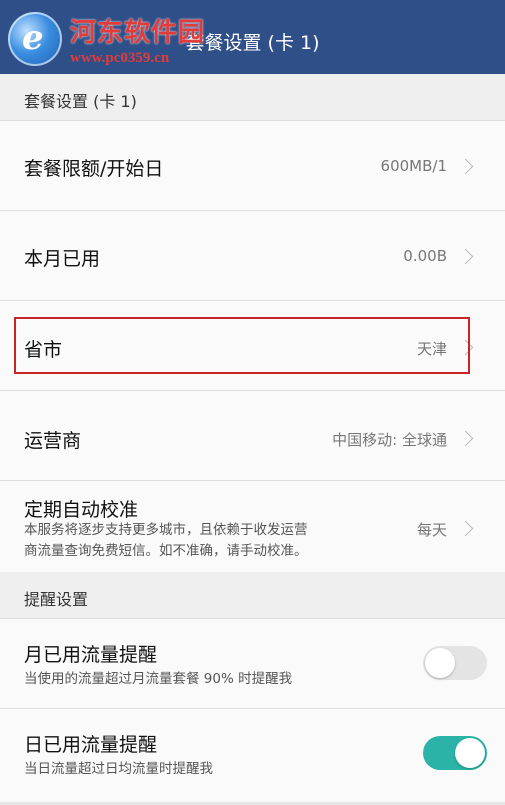  I want to click on monthly-alert-toggle, so click(455, 663).